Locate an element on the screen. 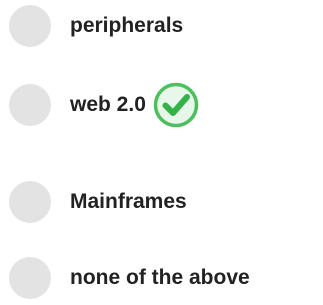 This screenshot has width=323, height=305. option-label: none of the above is located at coordinates (160, 277).